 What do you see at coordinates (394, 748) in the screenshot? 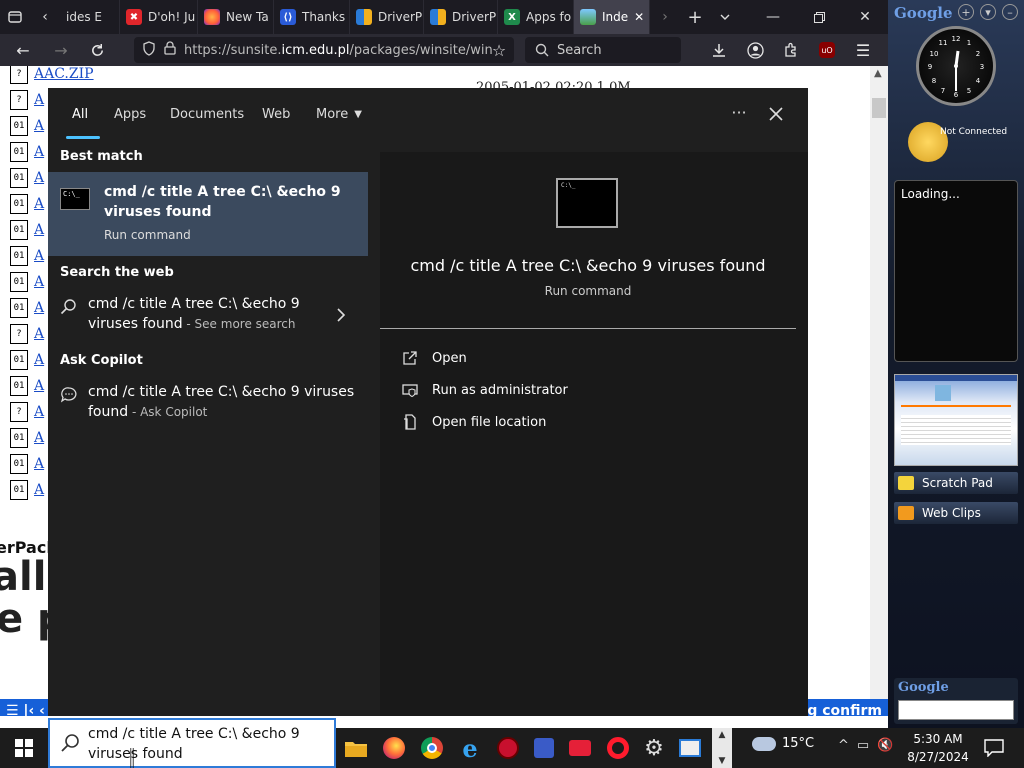
I see `firefox-icon` at bounding box center [394, 748].